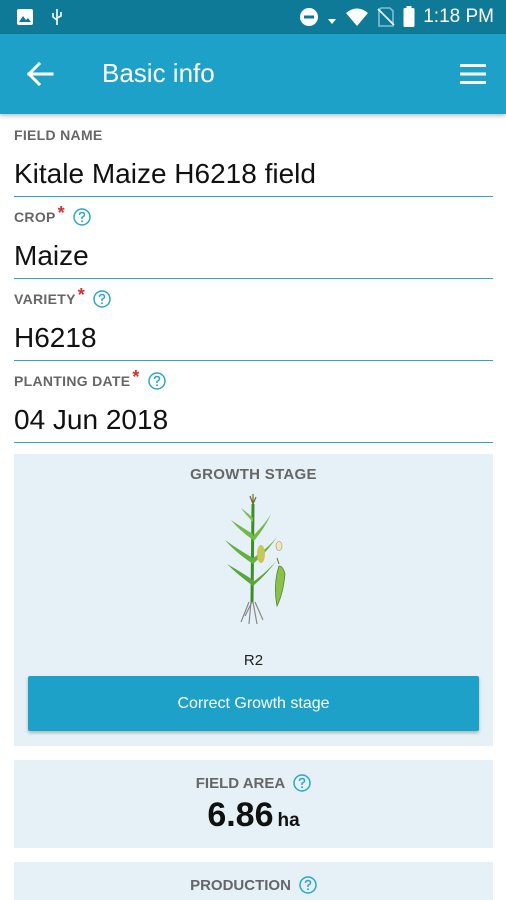 This screenshot has height=900, width=506. I want to click on image-icon, so click(25, 17).